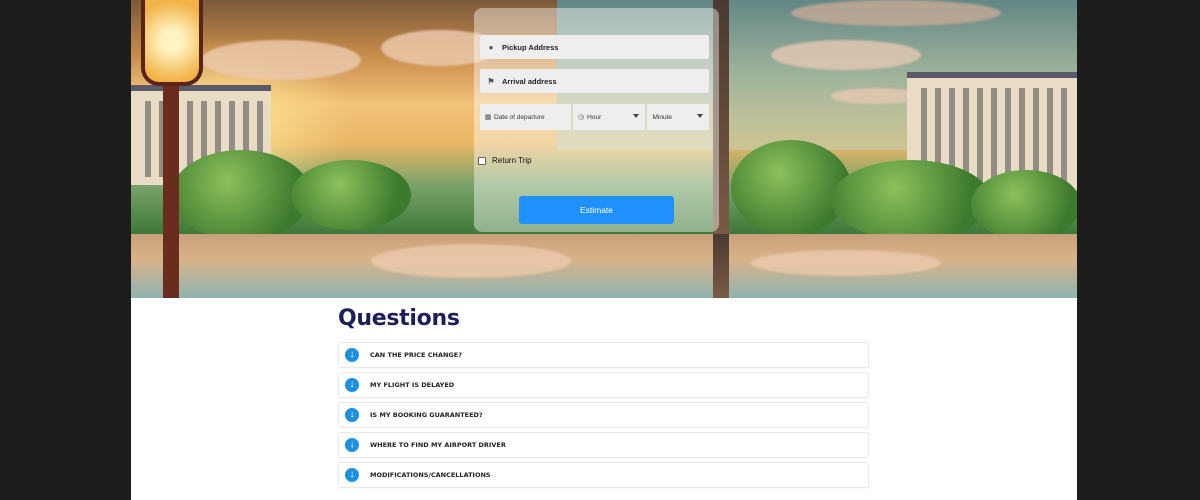  What do you see at coordinates (171, 266) in the screenshot?
I see `street-lamp-post` at bounding box center [171, 266].